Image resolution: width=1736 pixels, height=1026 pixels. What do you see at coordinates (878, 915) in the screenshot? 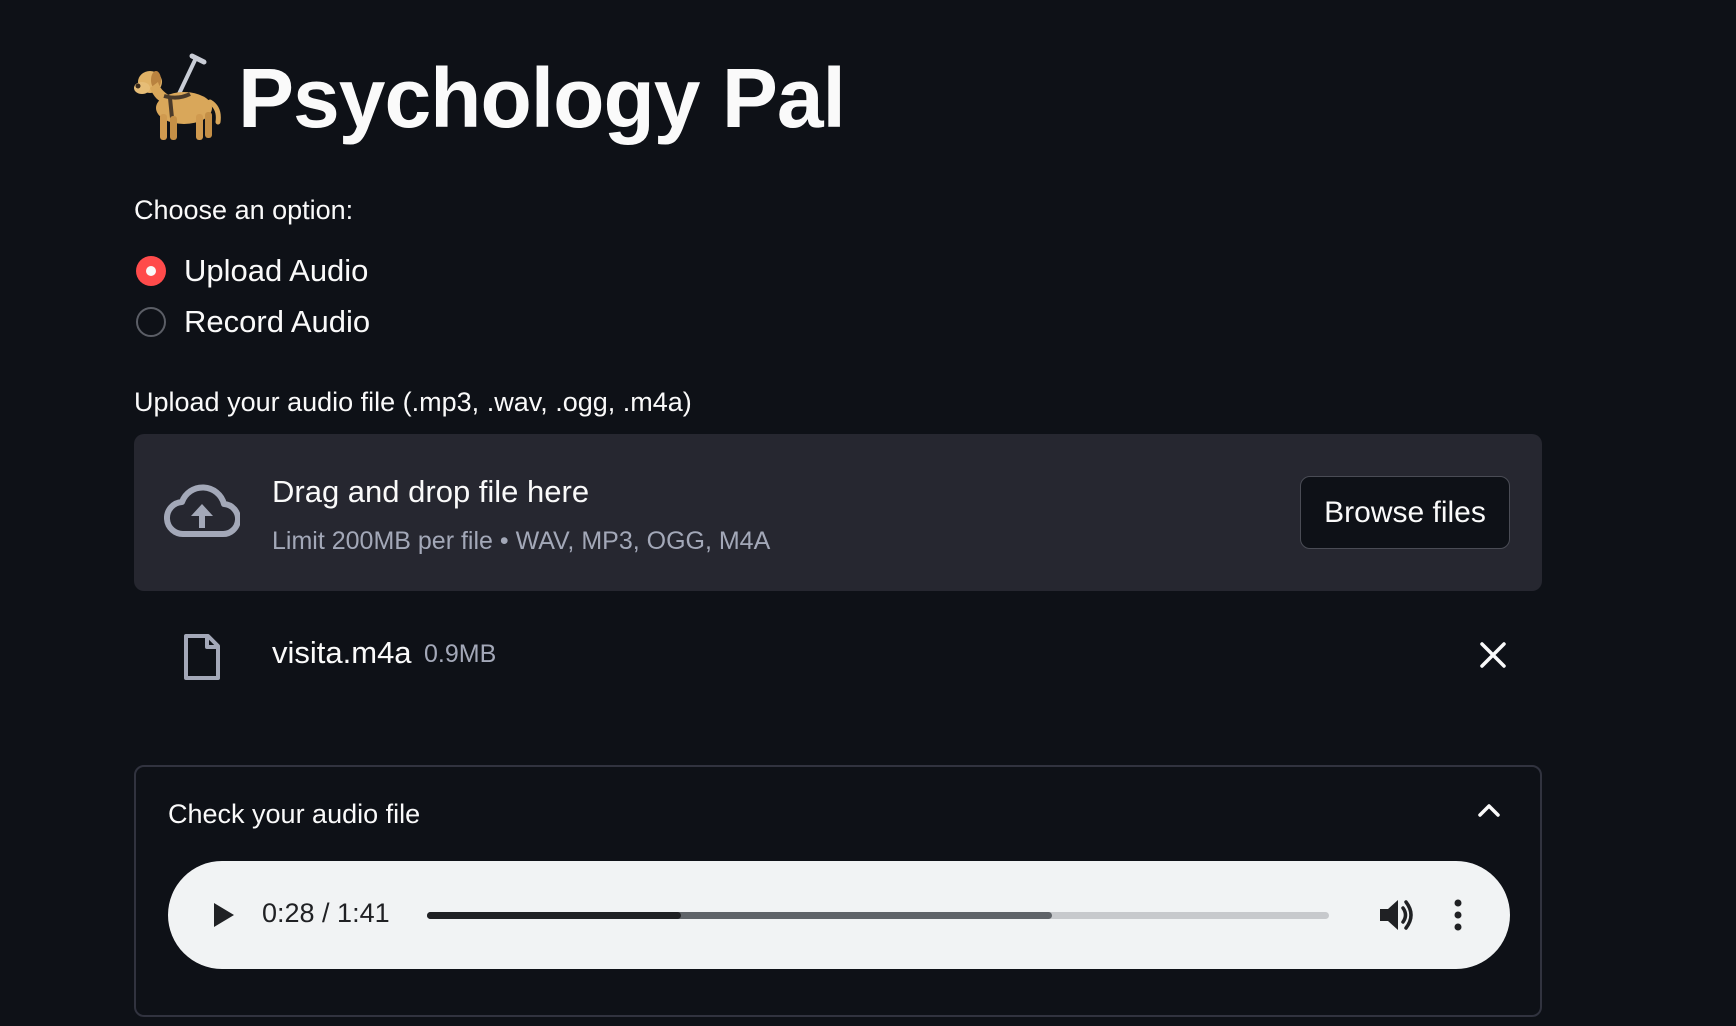
I see `audio-seek-bar` at bounding box center [878, 915].